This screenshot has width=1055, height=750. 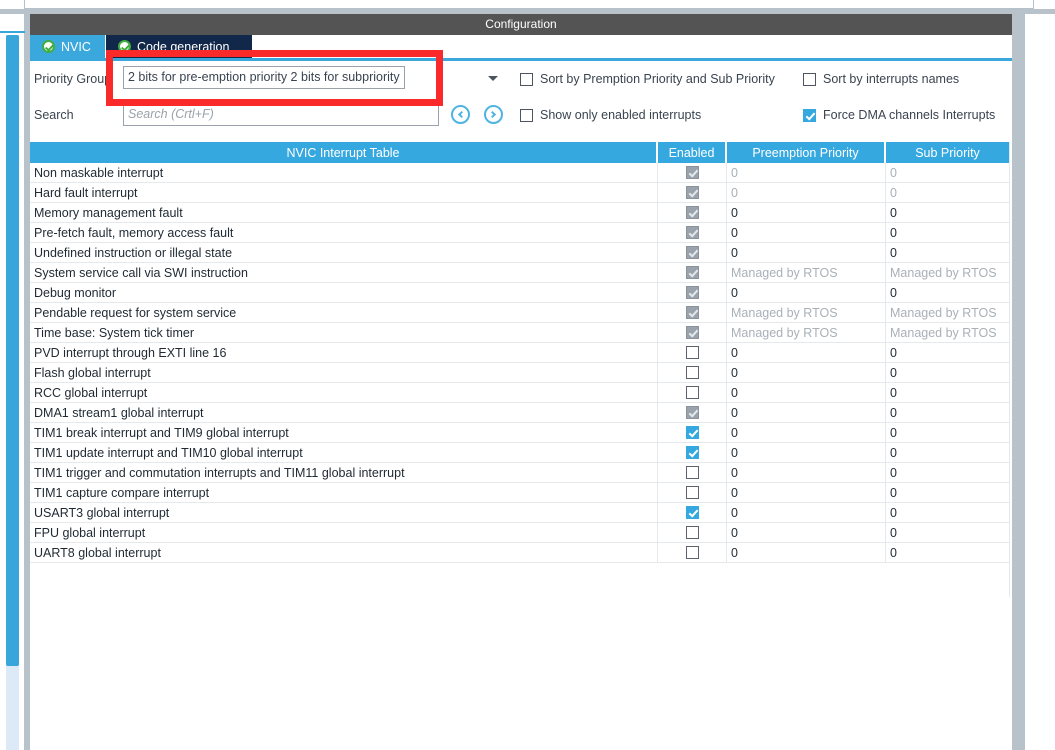 I want to click on table-row: USART3 global interrupt 0 0, so click(x=519, y=513).